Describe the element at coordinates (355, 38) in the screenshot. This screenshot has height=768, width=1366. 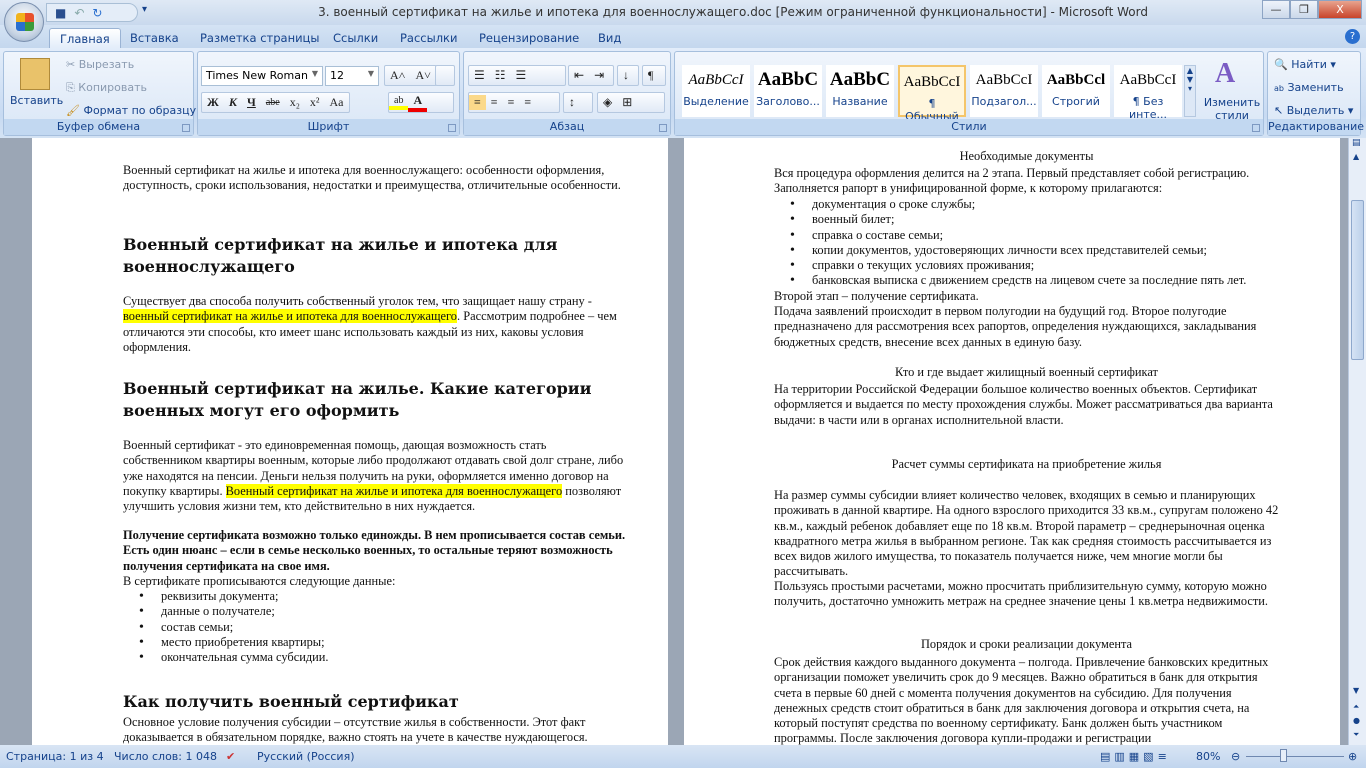
I see `tab-references: Ссылки` at that location.